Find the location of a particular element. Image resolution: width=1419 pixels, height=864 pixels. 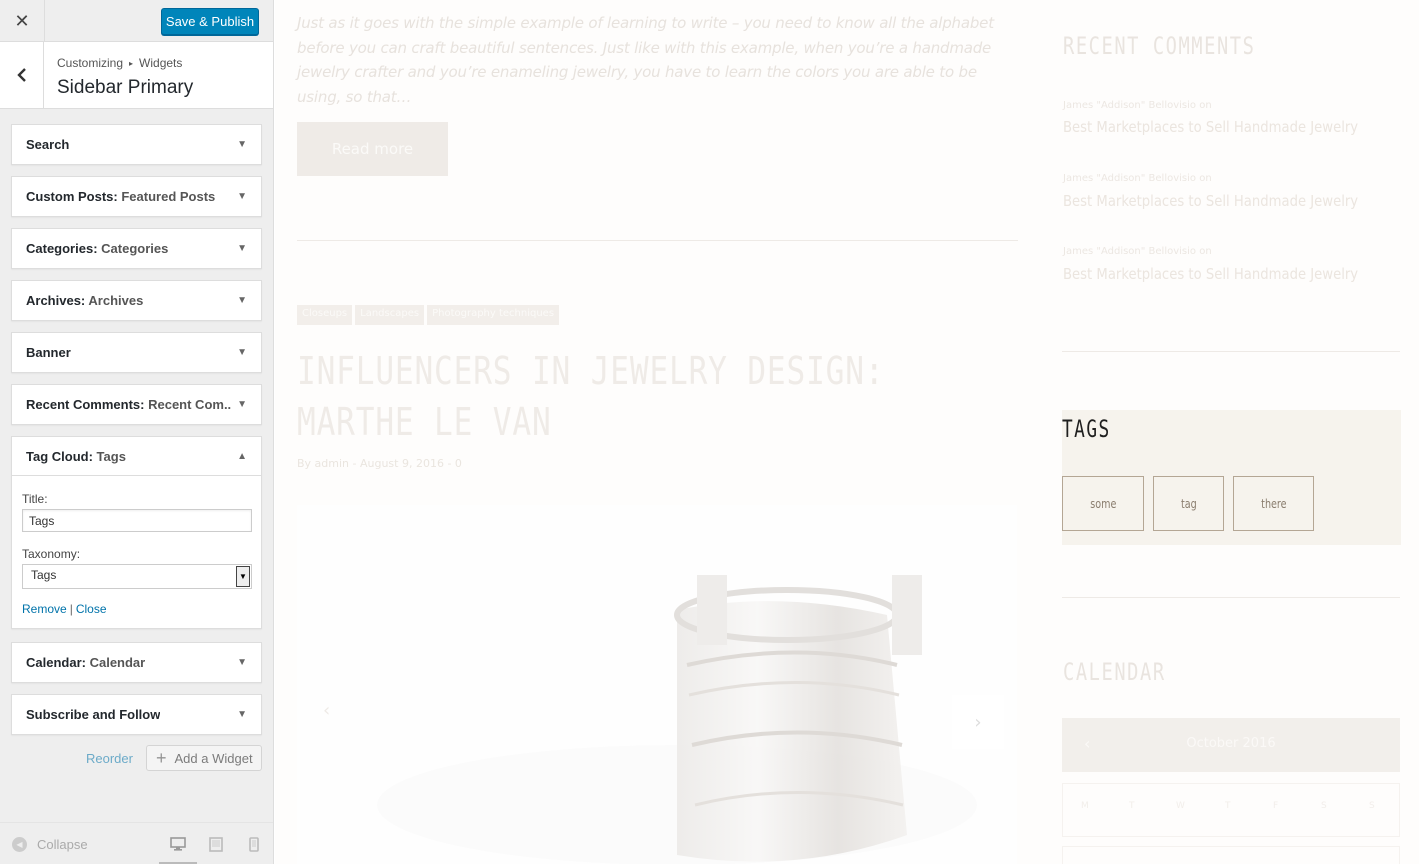

widget-subscribe-follow: Subscribe and Follow ▼ is located at coordinates (136, 714).